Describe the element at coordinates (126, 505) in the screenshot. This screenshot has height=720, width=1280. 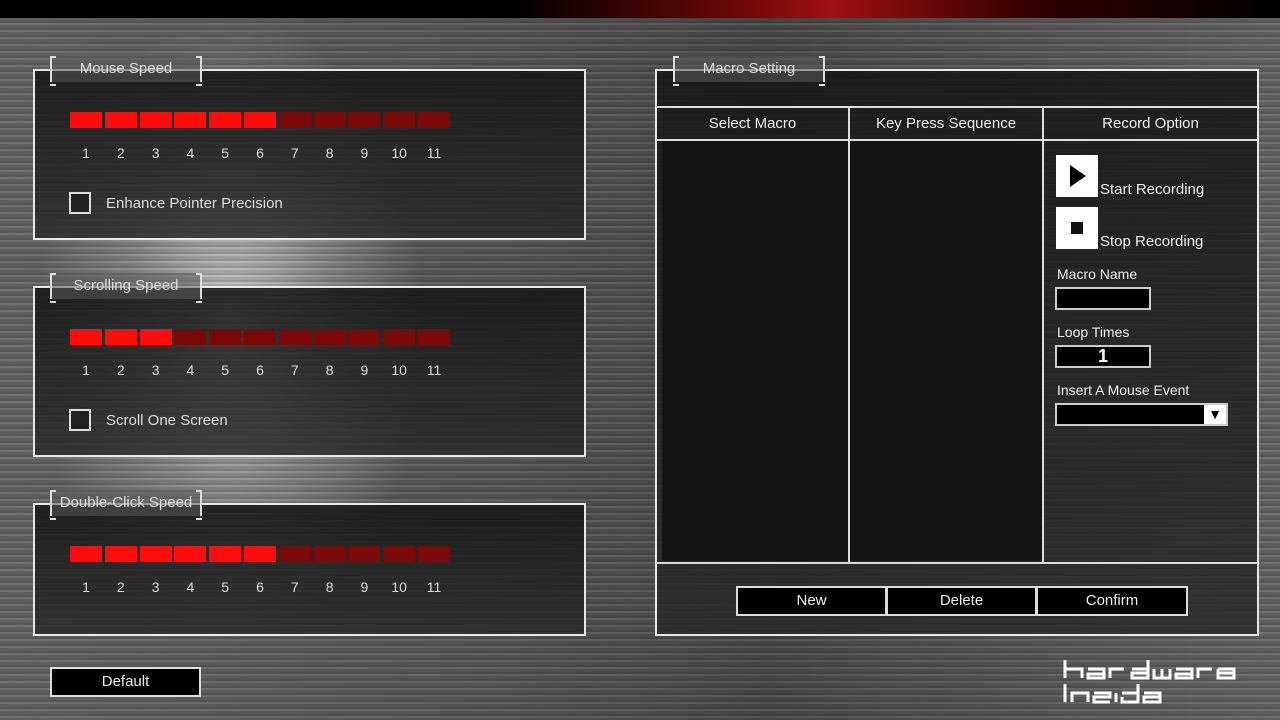
I see `speed-panel-title: Double-Click Speed` at that location.